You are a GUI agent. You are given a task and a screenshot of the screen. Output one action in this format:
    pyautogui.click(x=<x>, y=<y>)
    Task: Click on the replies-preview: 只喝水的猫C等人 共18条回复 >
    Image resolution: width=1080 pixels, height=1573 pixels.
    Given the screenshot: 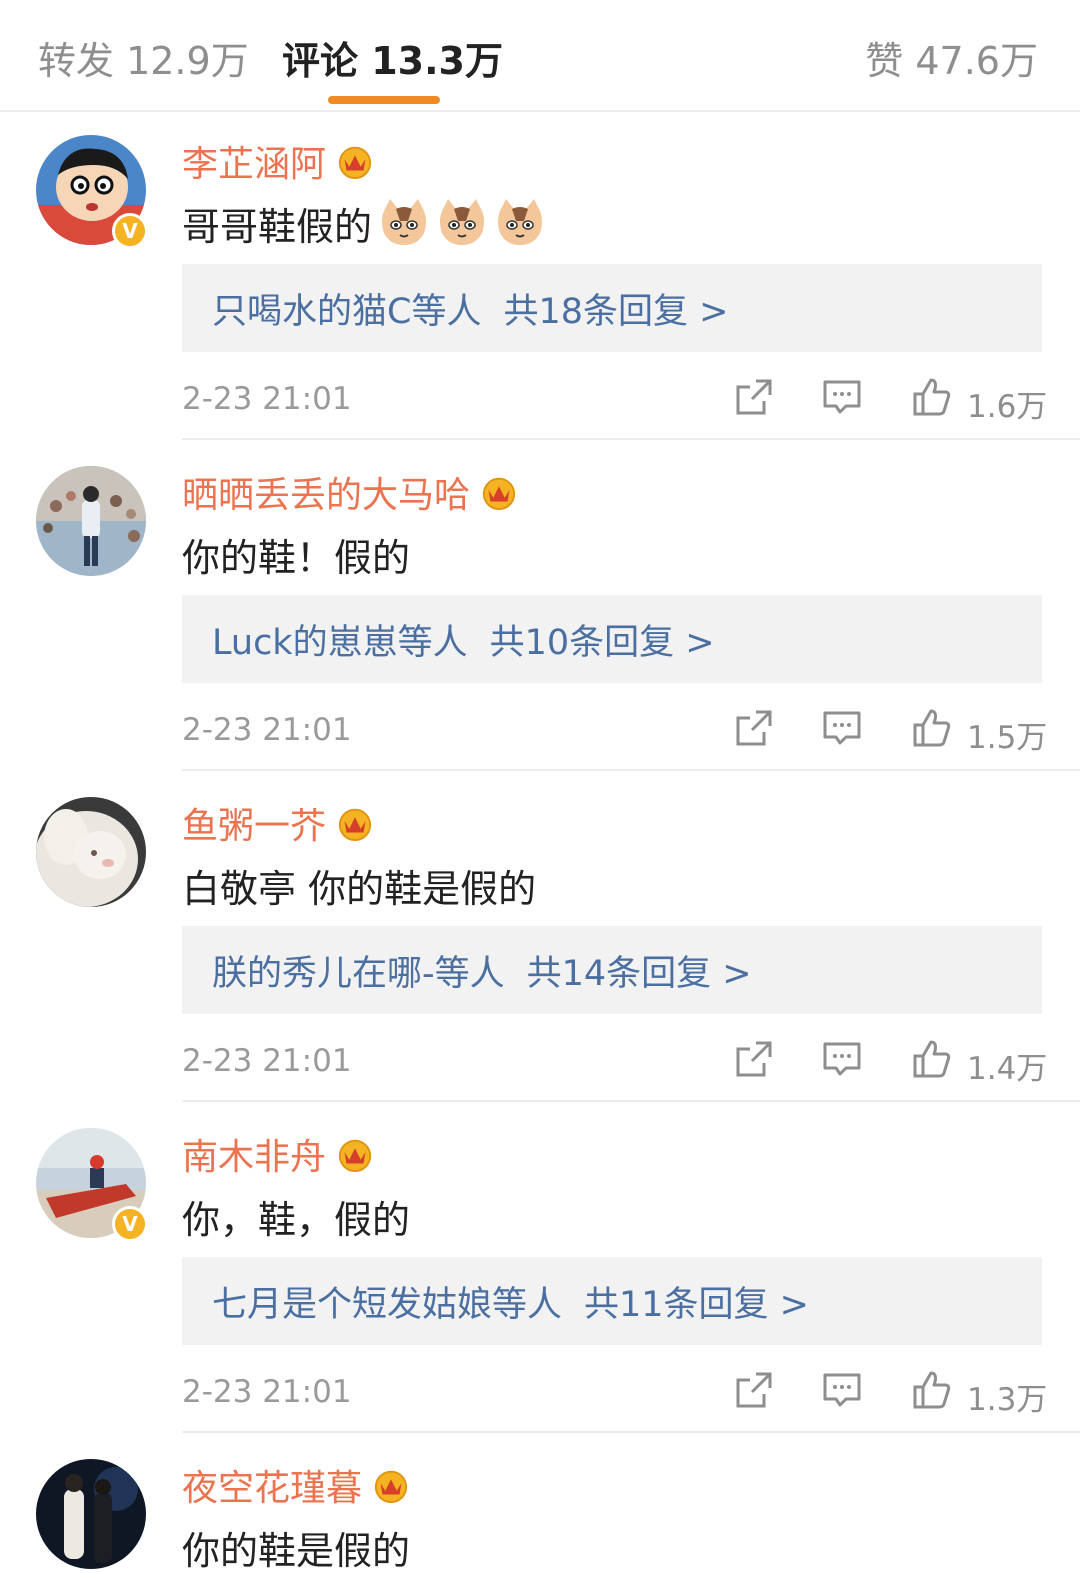 What is the action you would take?
    pyautogui.click(x=612, y=308)
    